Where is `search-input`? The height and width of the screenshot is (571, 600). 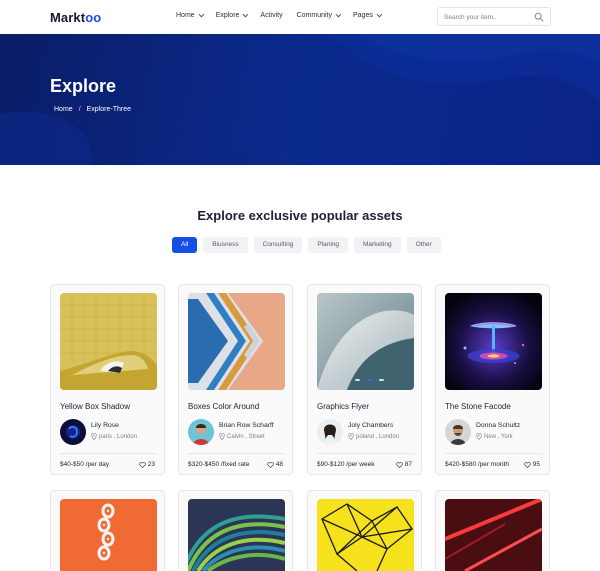
search-input is located at coordinates (489, 17).